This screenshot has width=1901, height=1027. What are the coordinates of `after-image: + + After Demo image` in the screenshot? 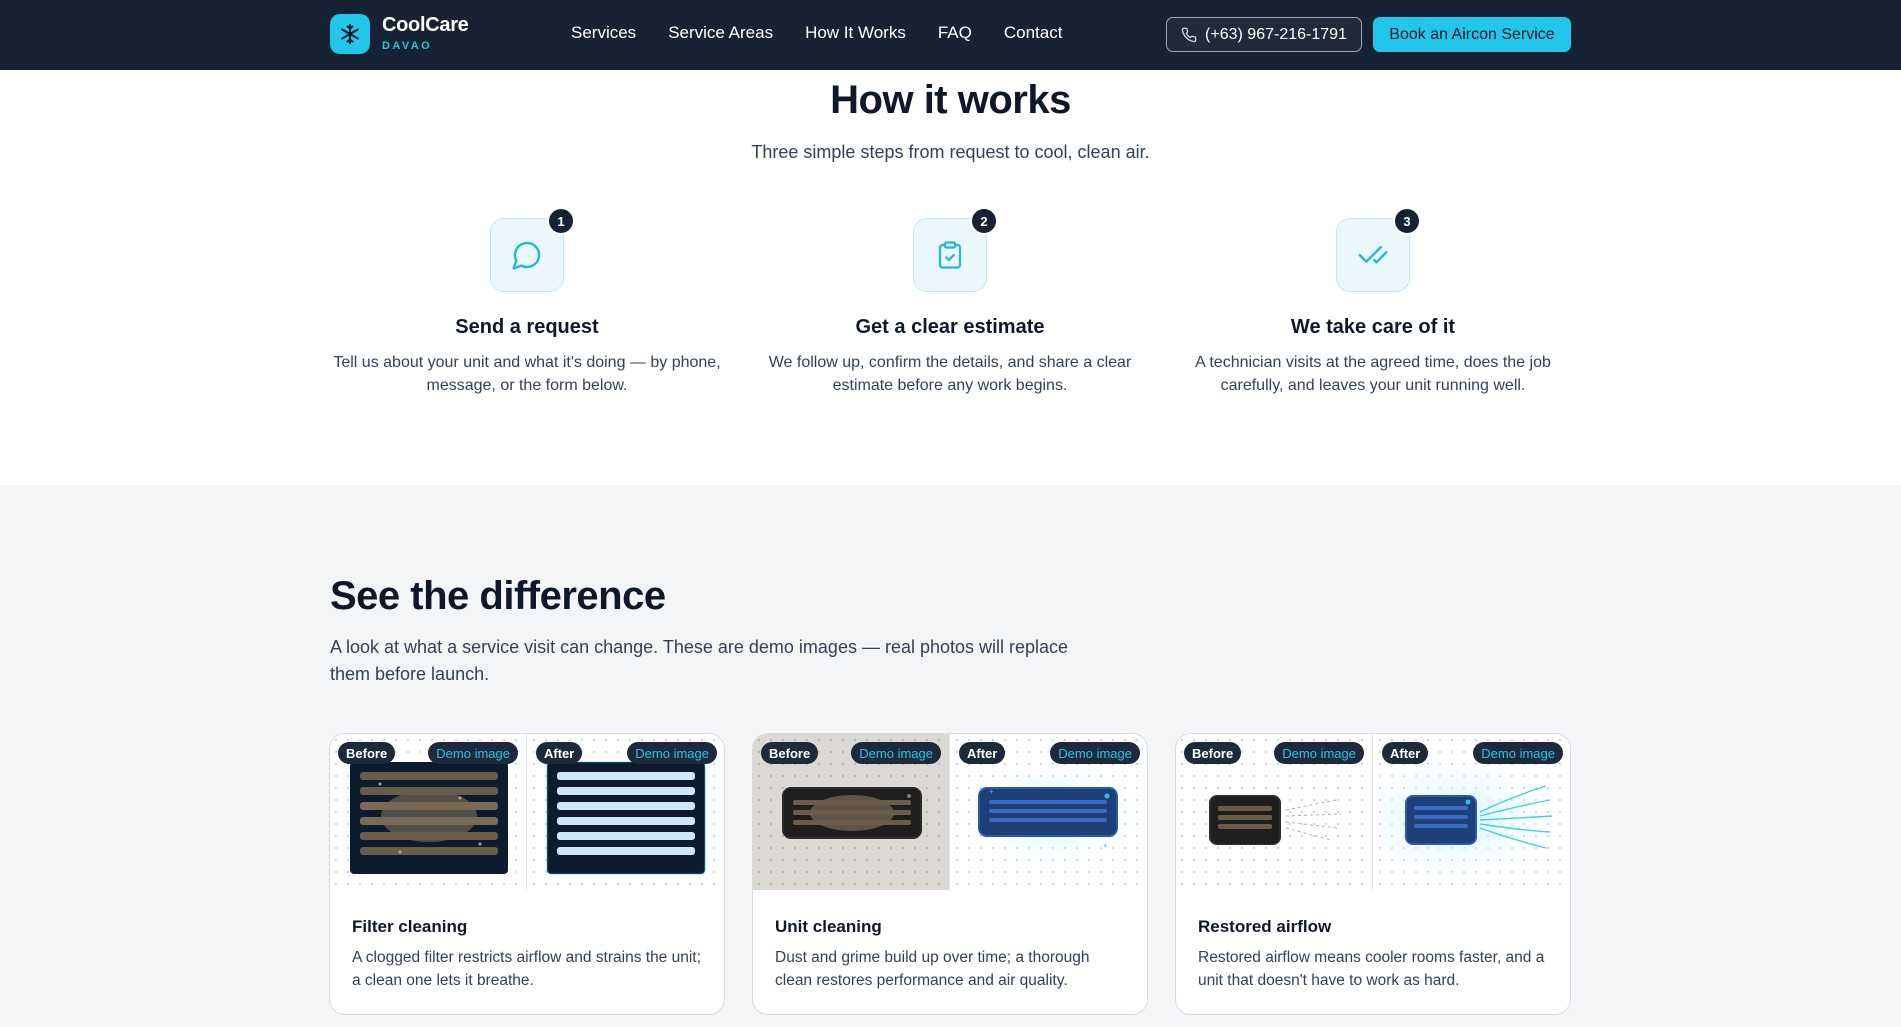 It's located at (1049, 812).